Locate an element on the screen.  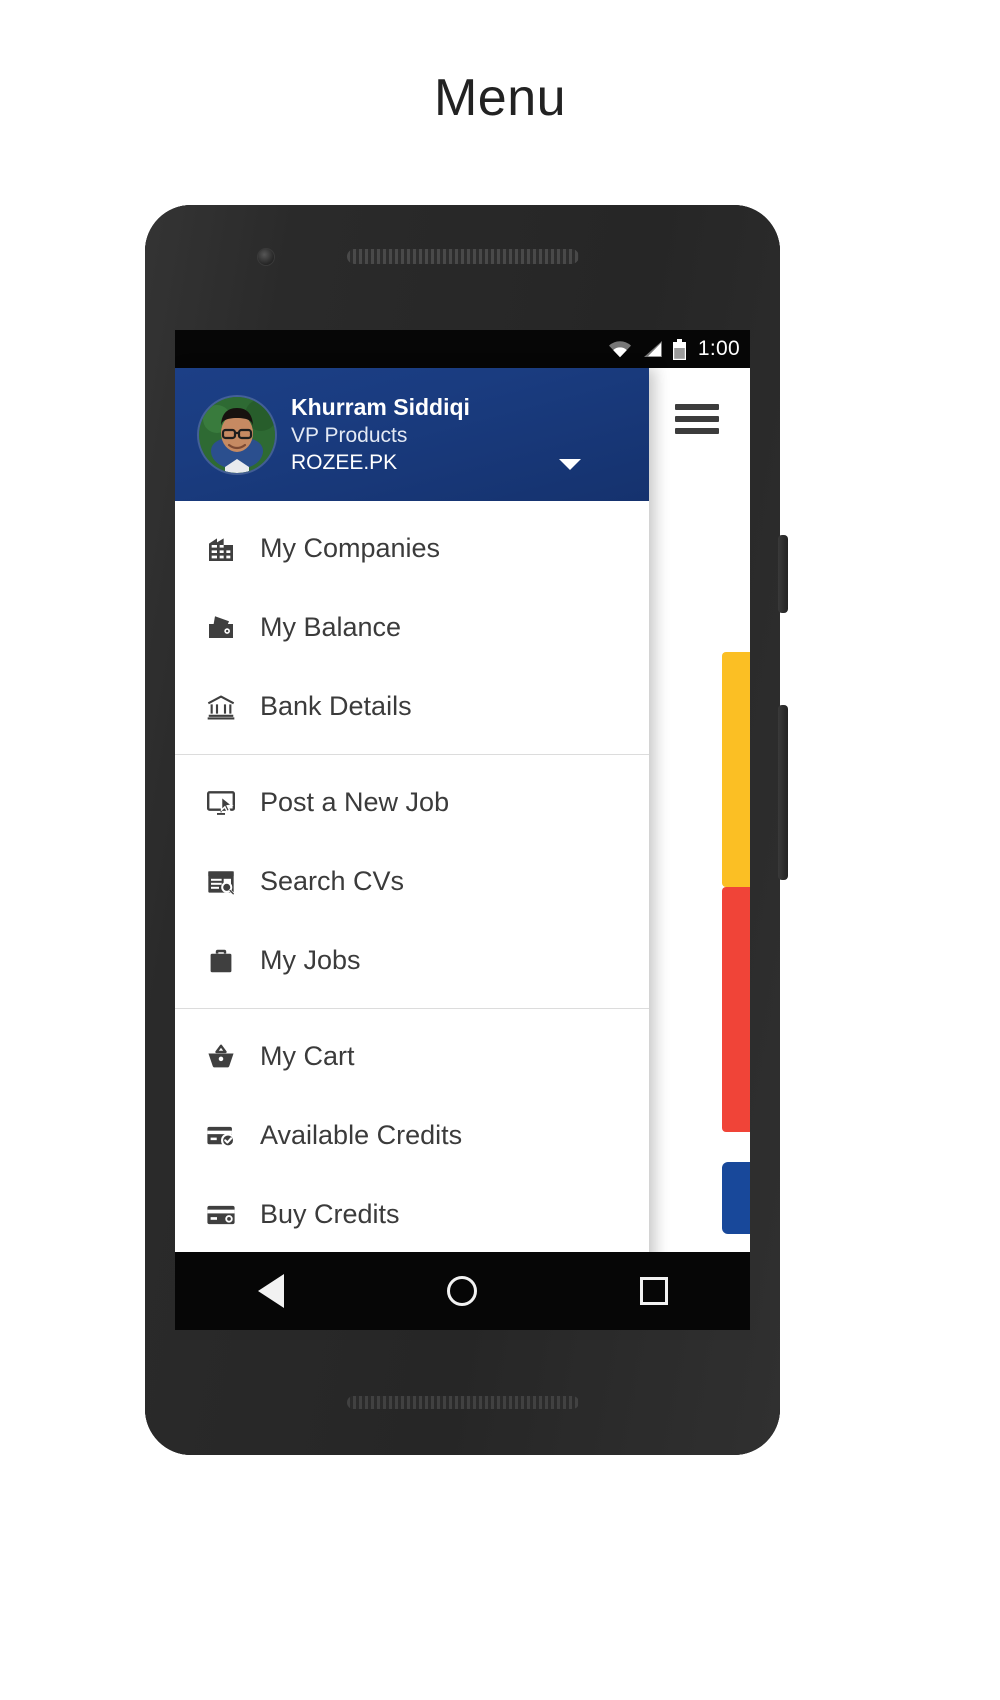
menu-item-my-balance: My Balance is located at coordinates (412, 627).